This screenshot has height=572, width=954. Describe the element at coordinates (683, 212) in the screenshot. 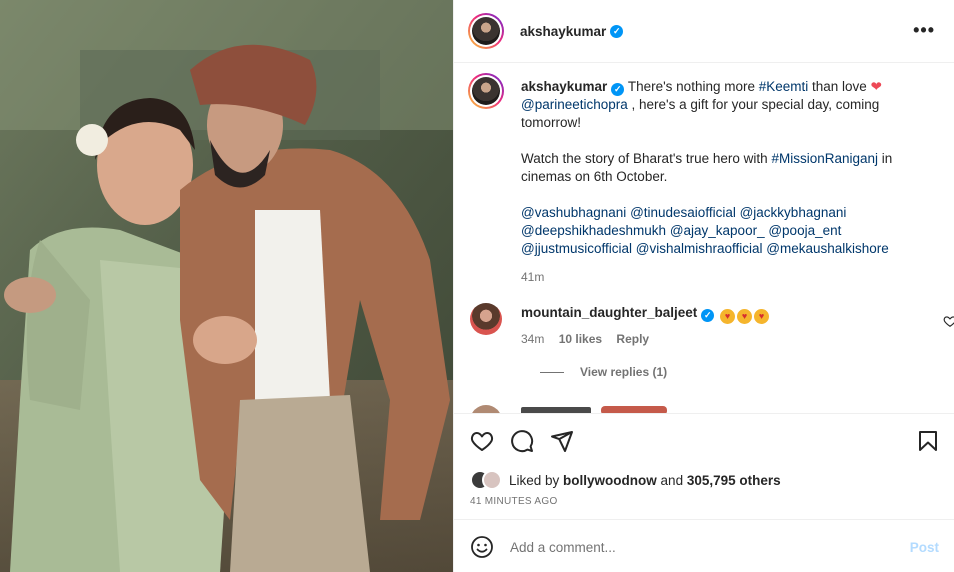

I see `mention-link: @tinudesaiofficial` at that location.